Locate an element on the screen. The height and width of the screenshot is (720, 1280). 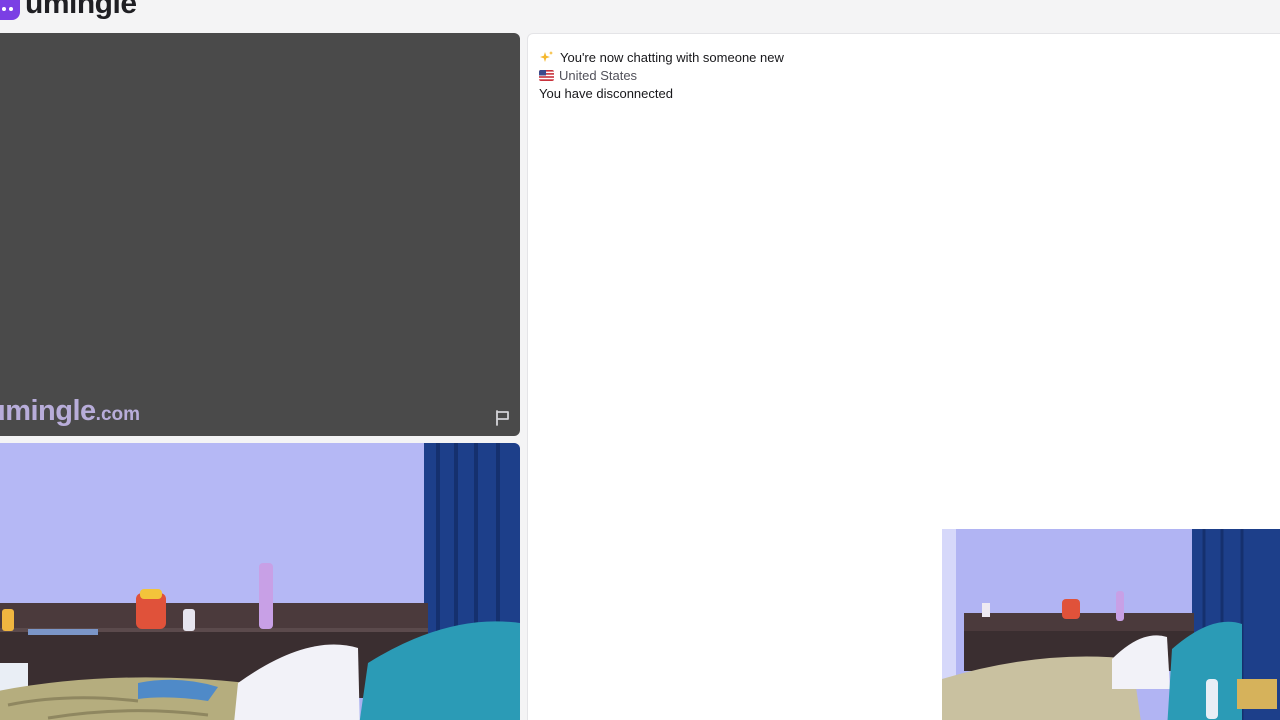
chat-message-text: You're now chatting with someone new is located at coordinates (672, 57).